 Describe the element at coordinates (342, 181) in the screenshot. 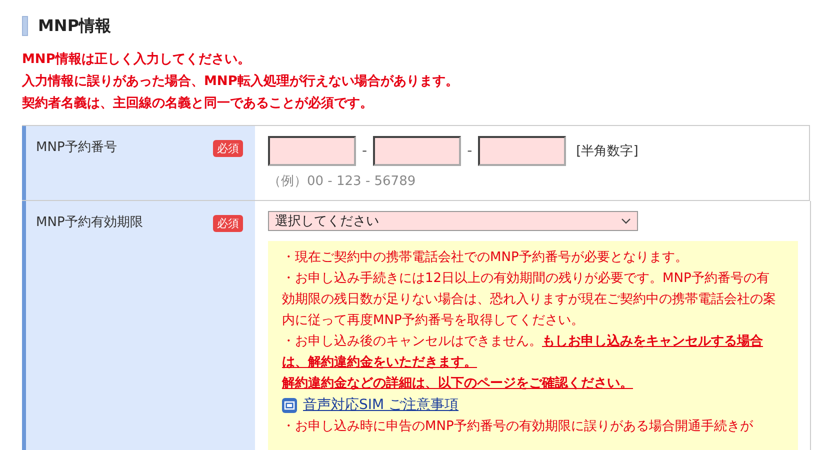

I see `example-text: （例）00 - 123 - 56789` at that location.